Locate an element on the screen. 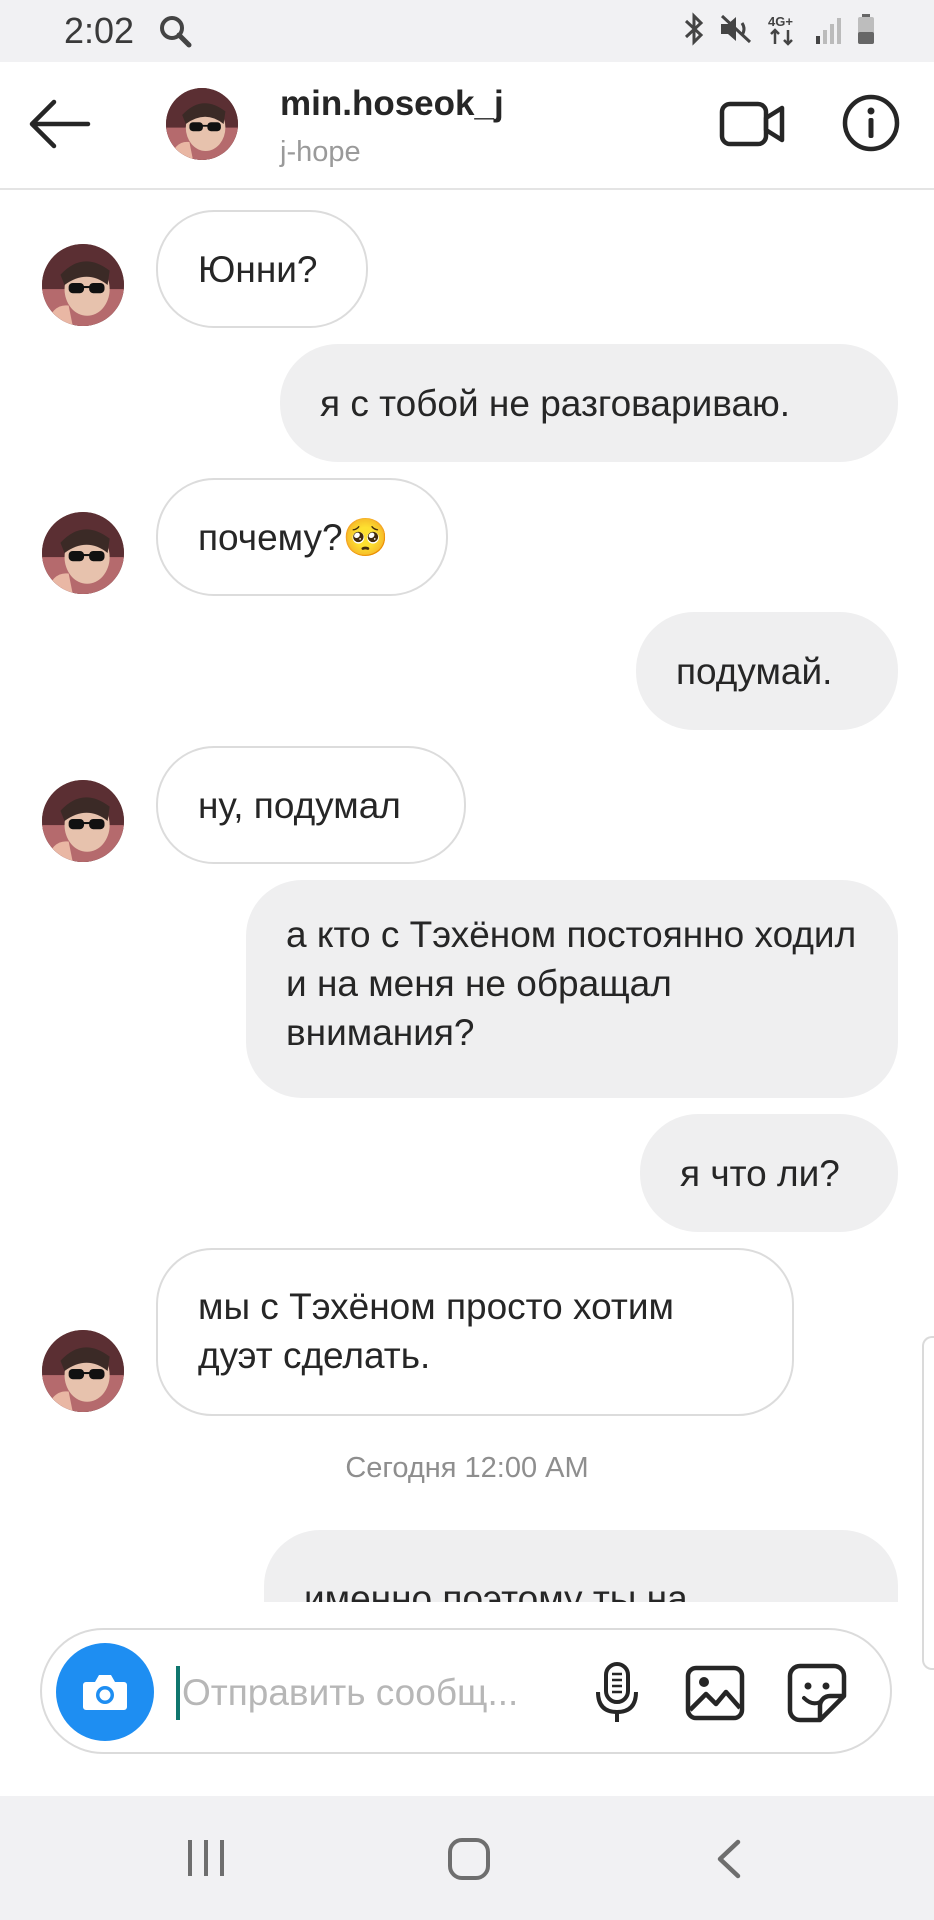  message-text: Юнни? is located at coordinates (258, 269).